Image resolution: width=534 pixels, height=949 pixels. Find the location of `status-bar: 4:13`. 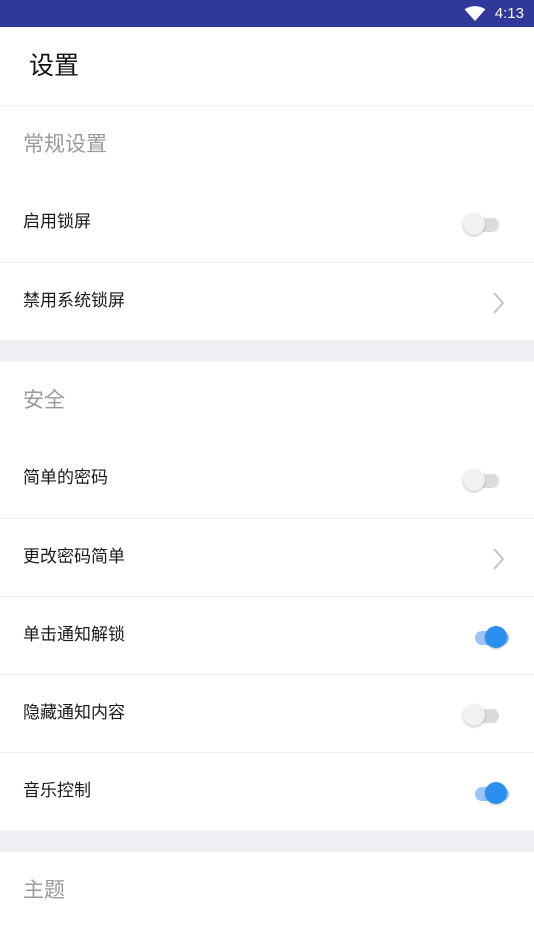

status-bar: 4:13 is located at coordinates (267, 13).